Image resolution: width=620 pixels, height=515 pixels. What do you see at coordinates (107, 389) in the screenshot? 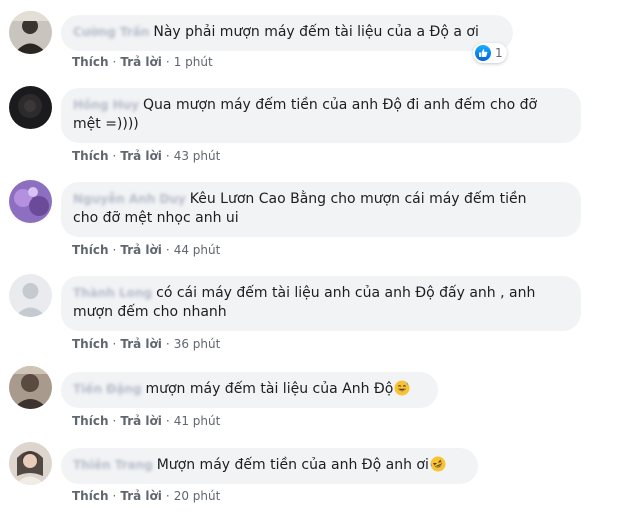
I see `comment-author: Tiến Đặng` at bounding box center [107, 389].